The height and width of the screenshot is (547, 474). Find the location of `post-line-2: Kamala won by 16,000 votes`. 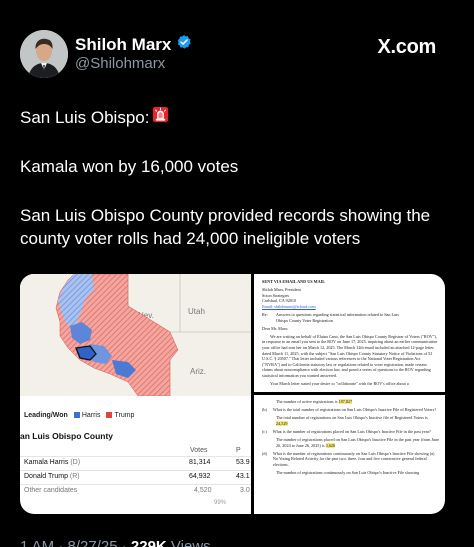

post-line-2: Kamala won by 16,000 votes is located at coordinates (129, 166).